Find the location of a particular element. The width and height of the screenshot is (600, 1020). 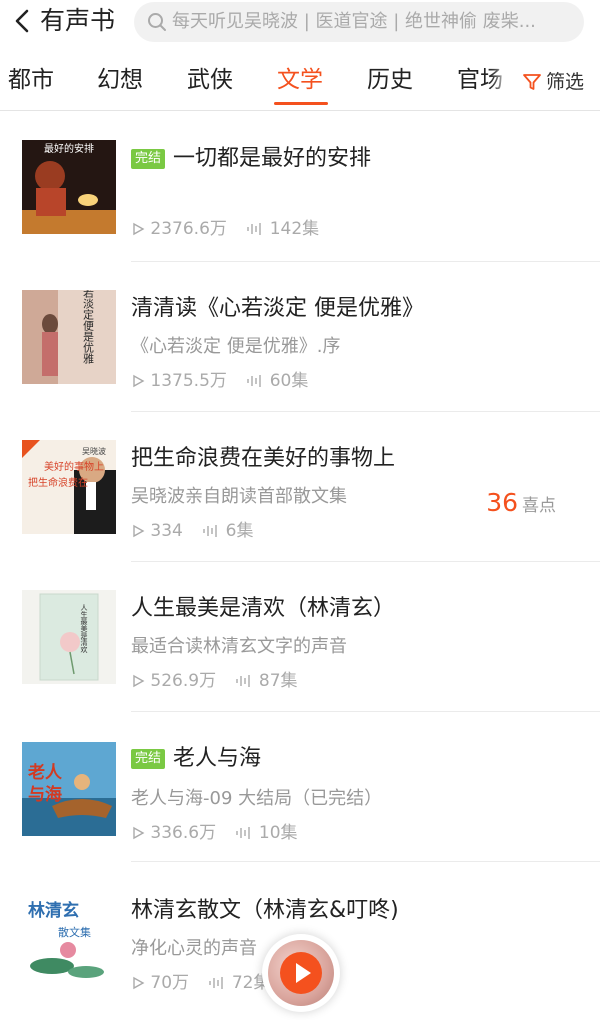

search-icon is located at coordinates (157, 22).